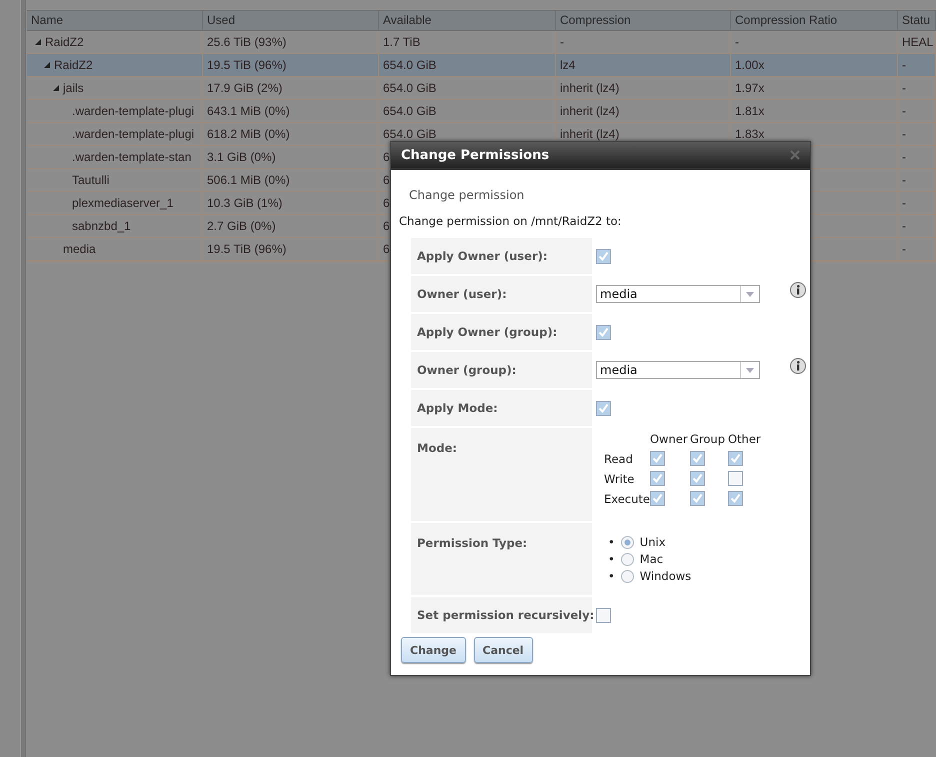 This screenshot has height=757, width=936. Describe the element at coordinates (115, 249) in the screenshot. I see `table-cell: media` at that location.